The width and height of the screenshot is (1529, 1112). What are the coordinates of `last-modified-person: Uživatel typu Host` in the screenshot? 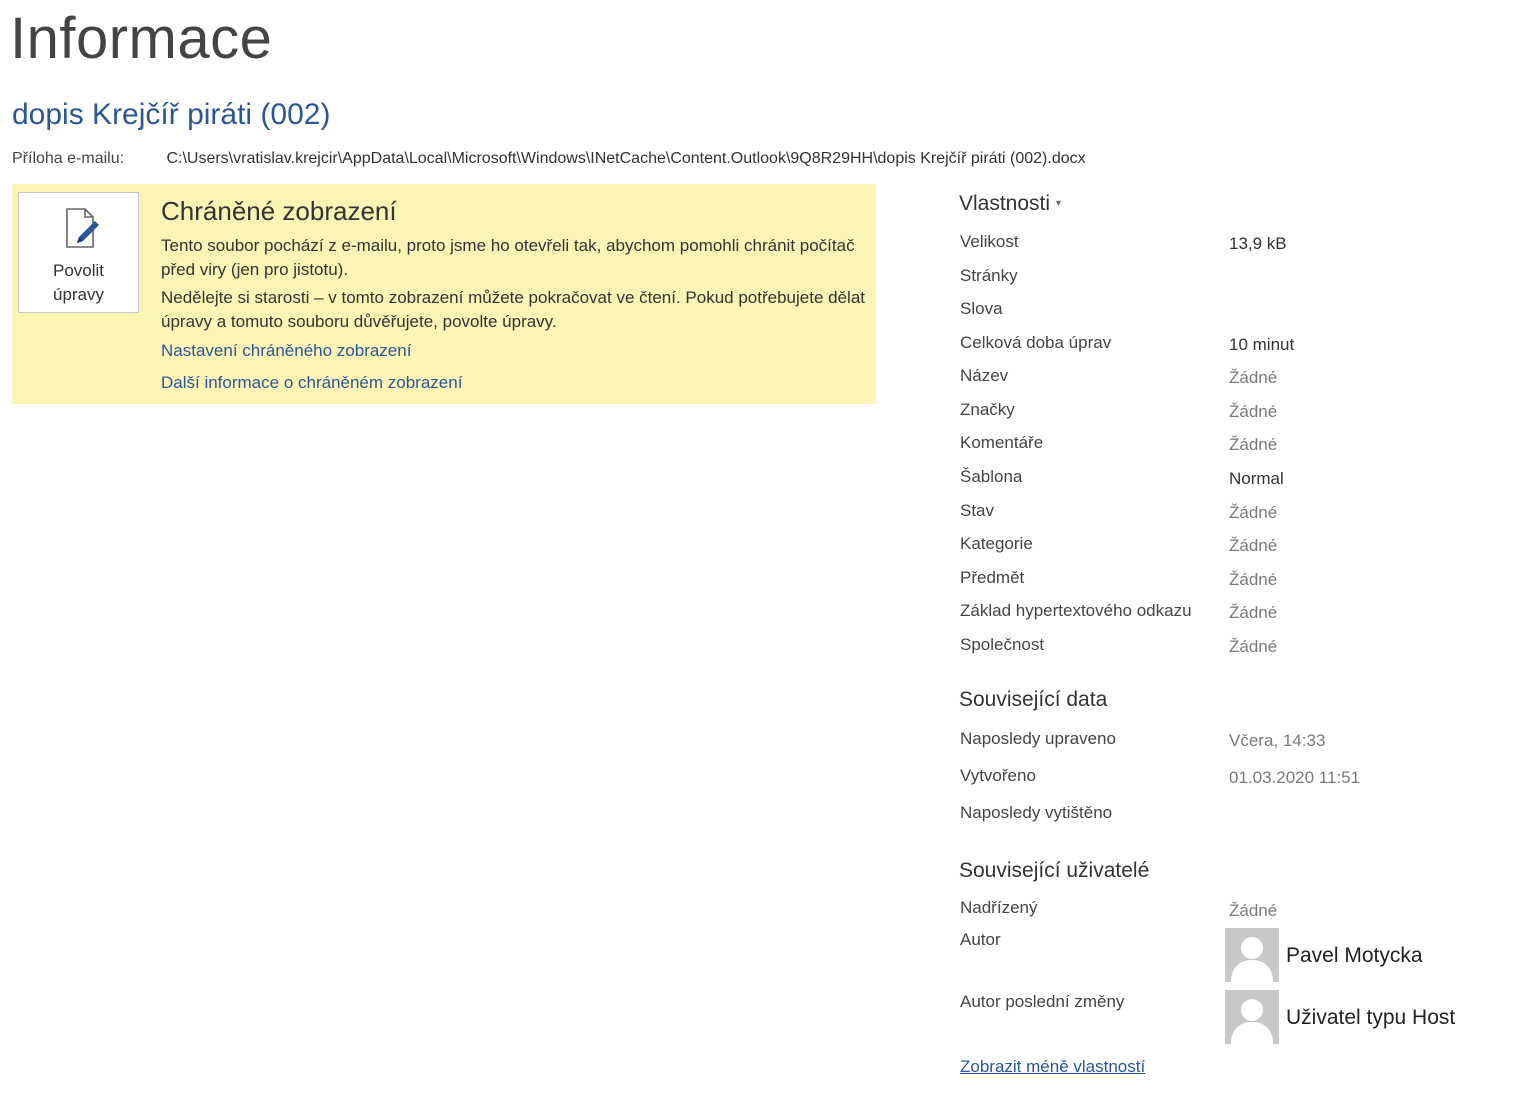 It's located at (1375, 1017).